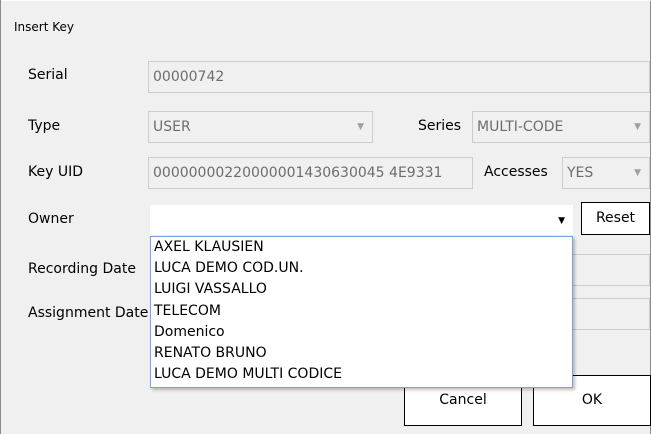 Image resolution: width=651 pixels, height=434 pixels. What do you see at coordinates (361, 374) in the screenshot?
I see `list-item: LUCA DEMO MULTI CODICE` at bounding box center [361, 374].